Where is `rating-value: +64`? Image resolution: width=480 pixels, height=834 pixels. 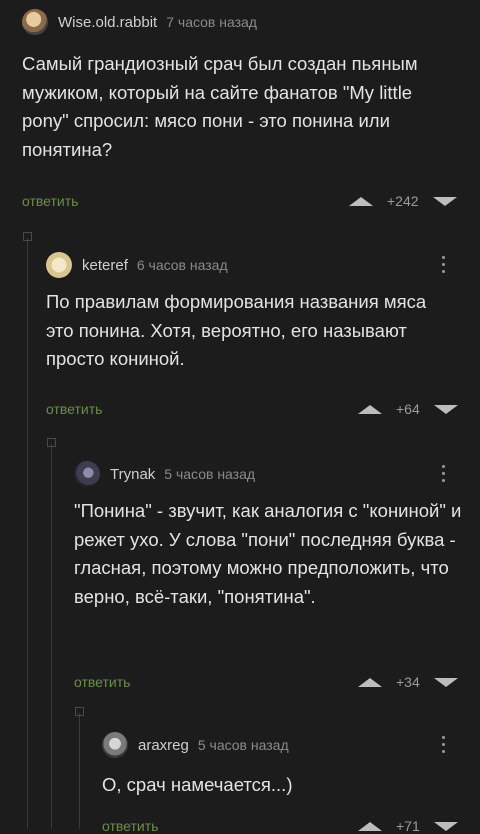
rating-value: +64 is located at coordinates (408, 409).